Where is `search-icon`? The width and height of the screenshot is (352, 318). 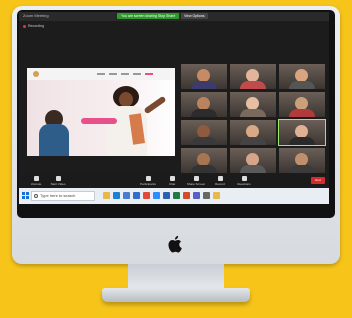
search-icon is located at coordinates (36, 196).